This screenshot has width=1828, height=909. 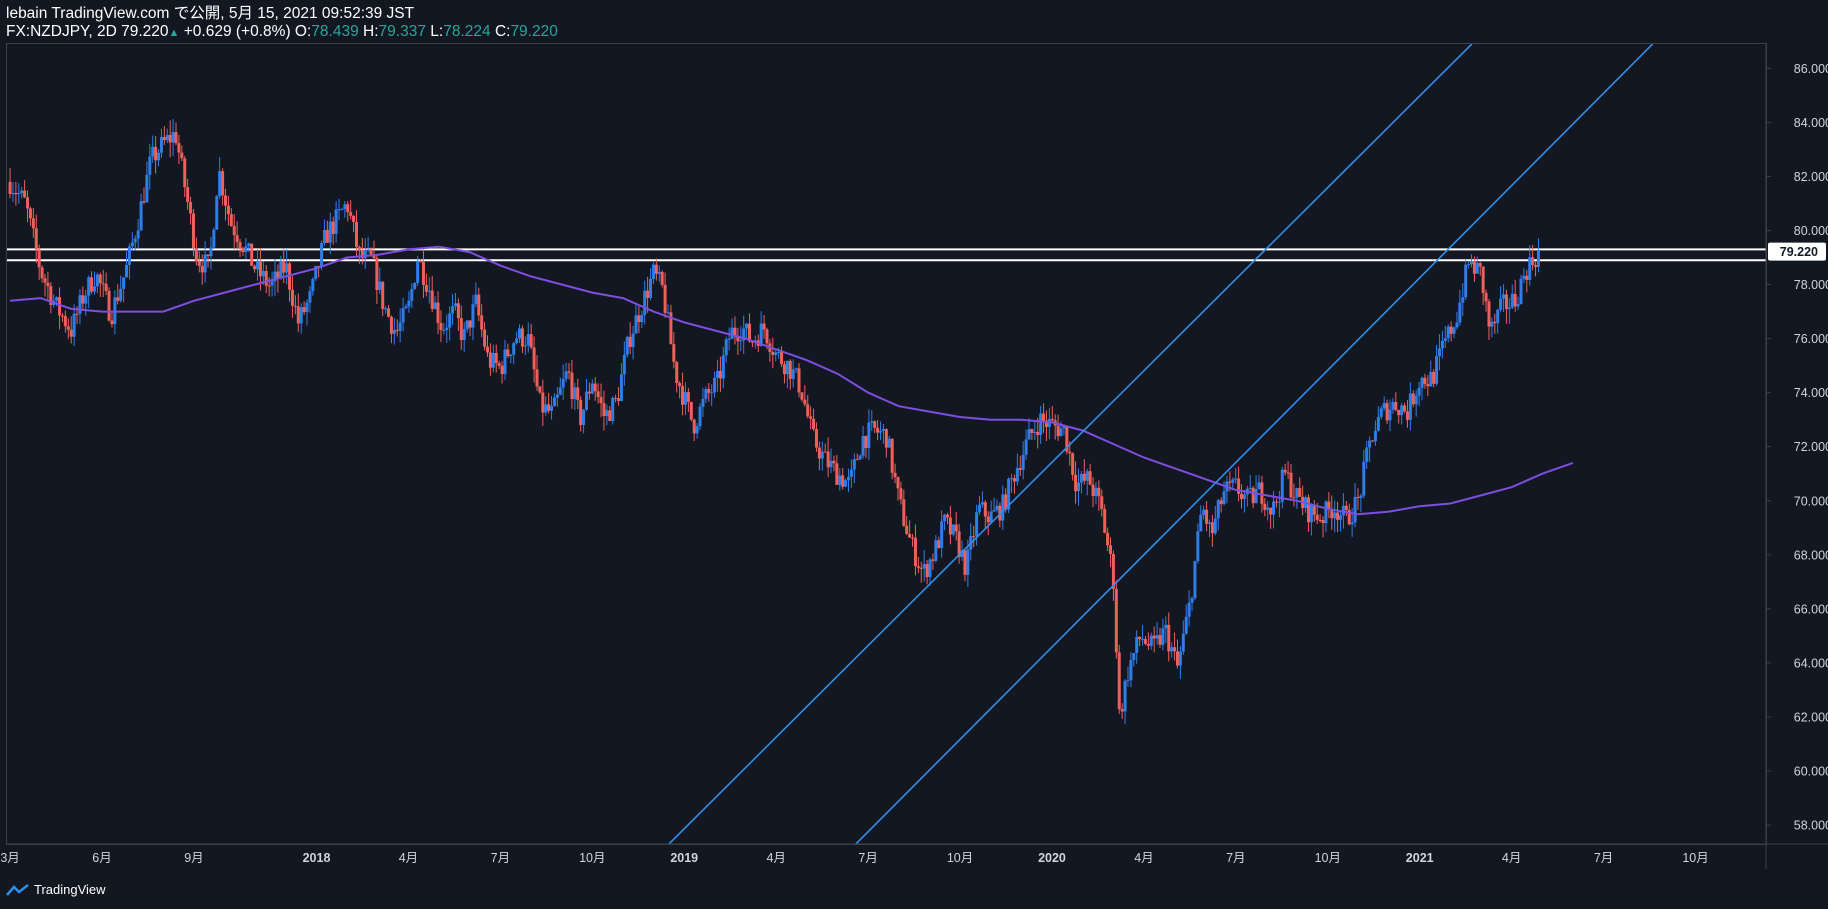 What do you see at coordinates (1811, 555) in the screenshot?
I see `y-tick-label: 68.000` at bounding box center [1811, 555].